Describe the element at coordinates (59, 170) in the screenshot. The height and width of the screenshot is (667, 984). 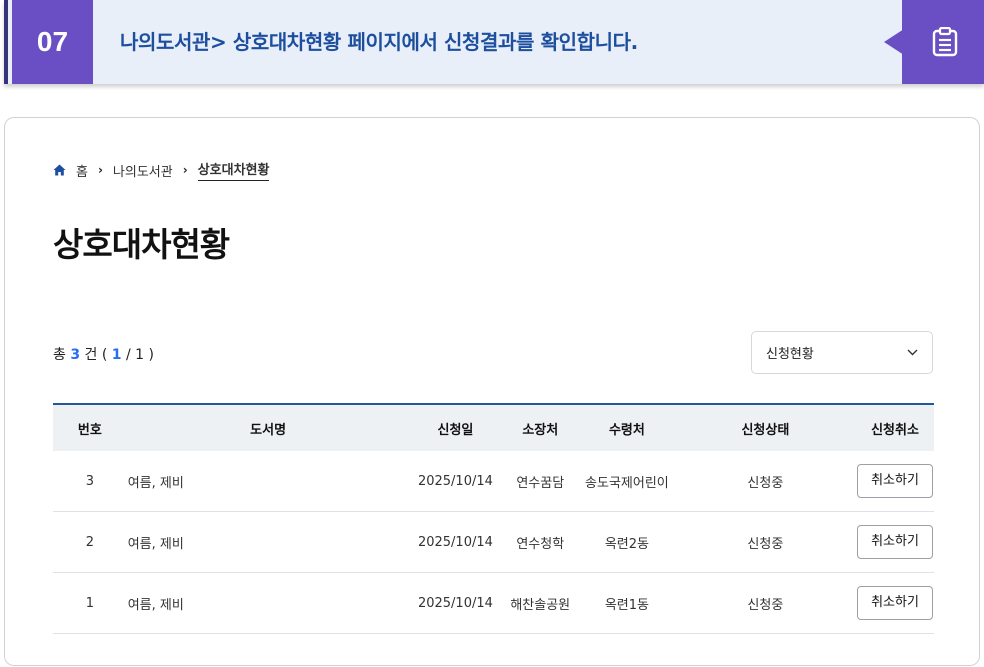
I see `home-icon` at that location.